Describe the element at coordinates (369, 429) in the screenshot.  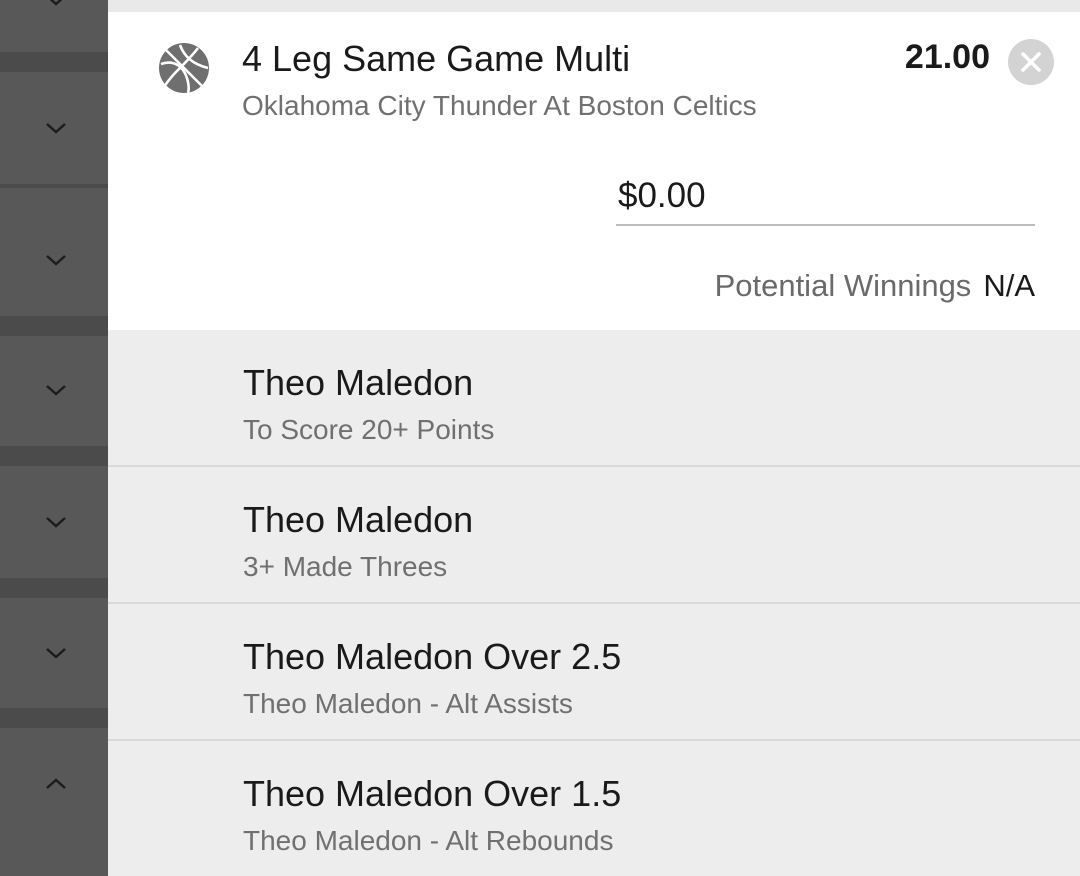
I see `leg-market: To Score 20+ Points` at that location.